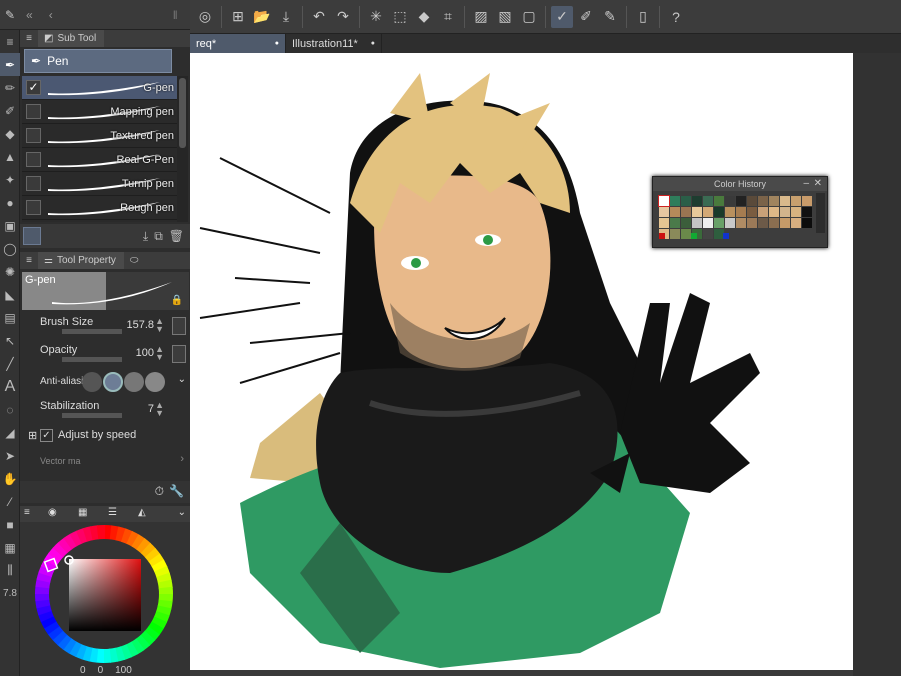 The height and width of the screenshot is (676, 901). What do you see at coordinates (71, 38) in the screenshot?
I see `tab-sub-tool: ◩ Sub Tool` at bounding box center [71, 38].